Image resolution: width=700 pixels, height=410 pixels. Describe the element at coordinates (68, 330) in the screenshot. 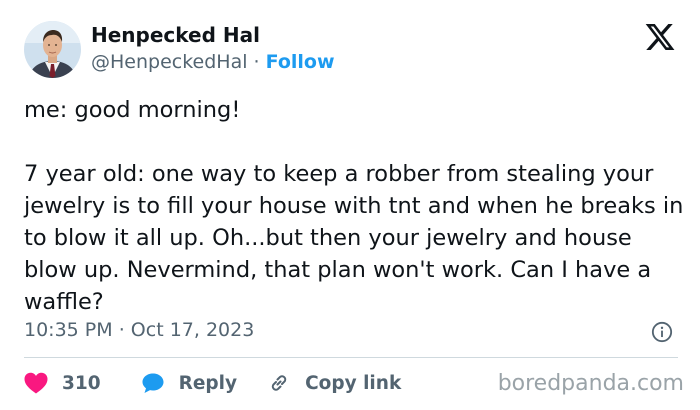

I see `tweet-time: 10:35 PM` at that location.